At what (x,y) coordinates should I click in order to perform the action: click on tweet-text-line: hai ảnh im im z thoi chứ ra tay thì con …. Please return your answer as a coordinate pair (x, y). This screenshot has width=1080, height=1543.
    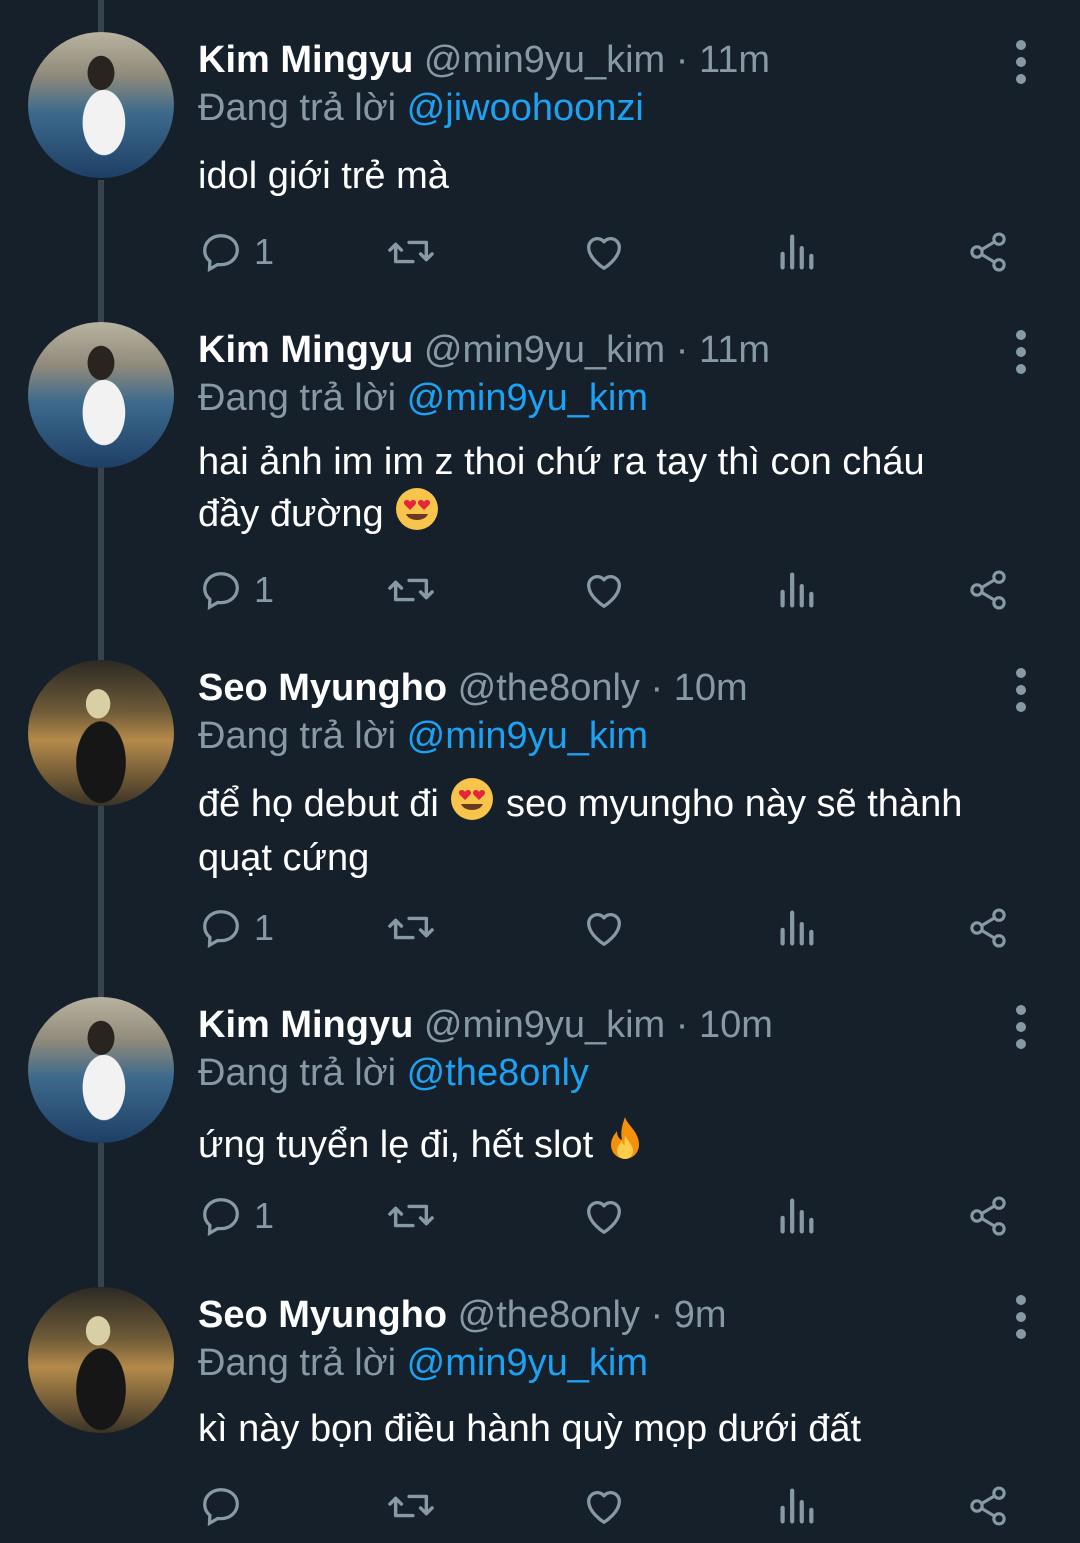
    Looking at the image, I should click on (561, 462).